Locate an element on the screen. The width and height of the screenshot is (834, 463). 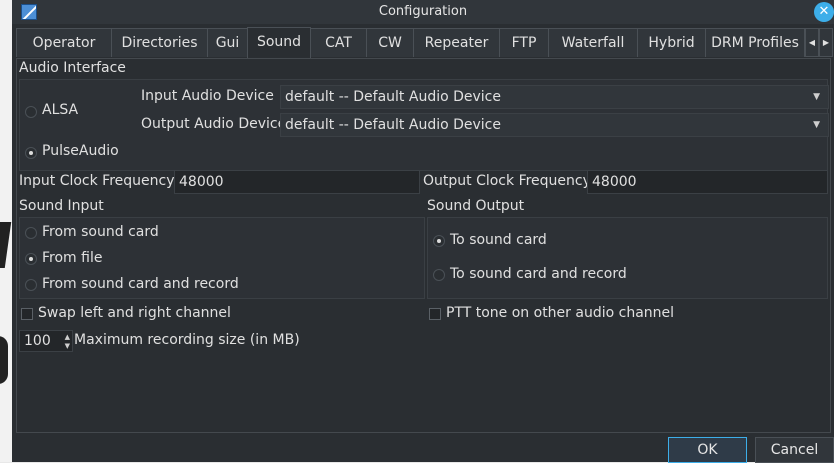
pulseaudio-label: PulseAudio is located at coordinates (80, 151).